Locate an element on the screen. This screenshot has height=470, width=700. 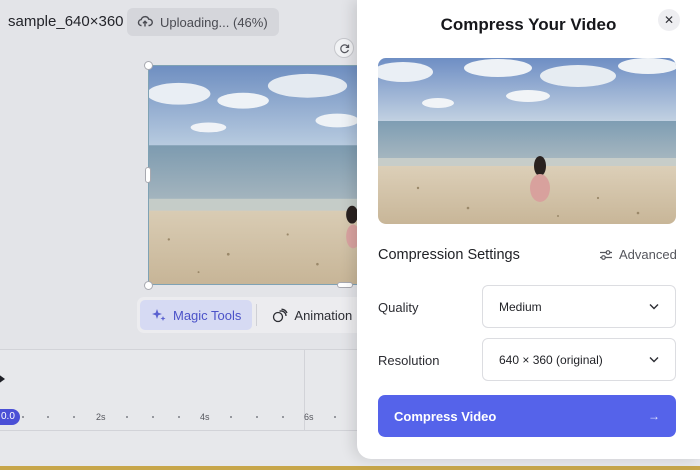
video-frame-image is located at coordinates (255, 175).